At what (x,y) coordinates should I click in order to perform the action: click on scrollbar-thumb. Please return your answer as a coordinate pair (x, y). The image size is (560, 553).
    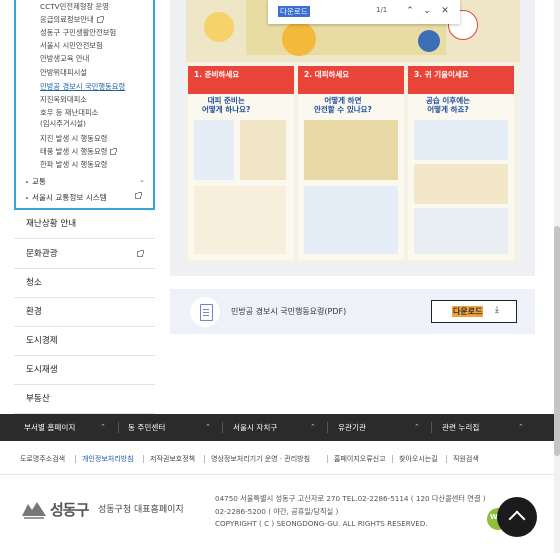
    Looking at the image, I should click on (557, 341).